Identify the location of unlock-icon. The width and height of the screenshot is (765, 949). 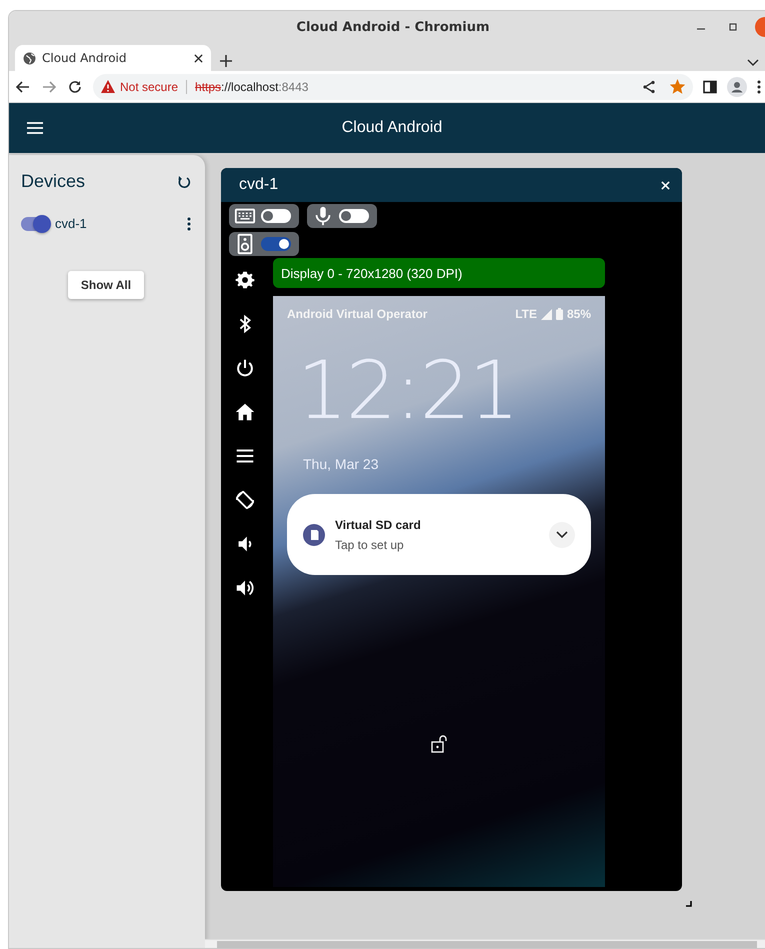
(439, 744).